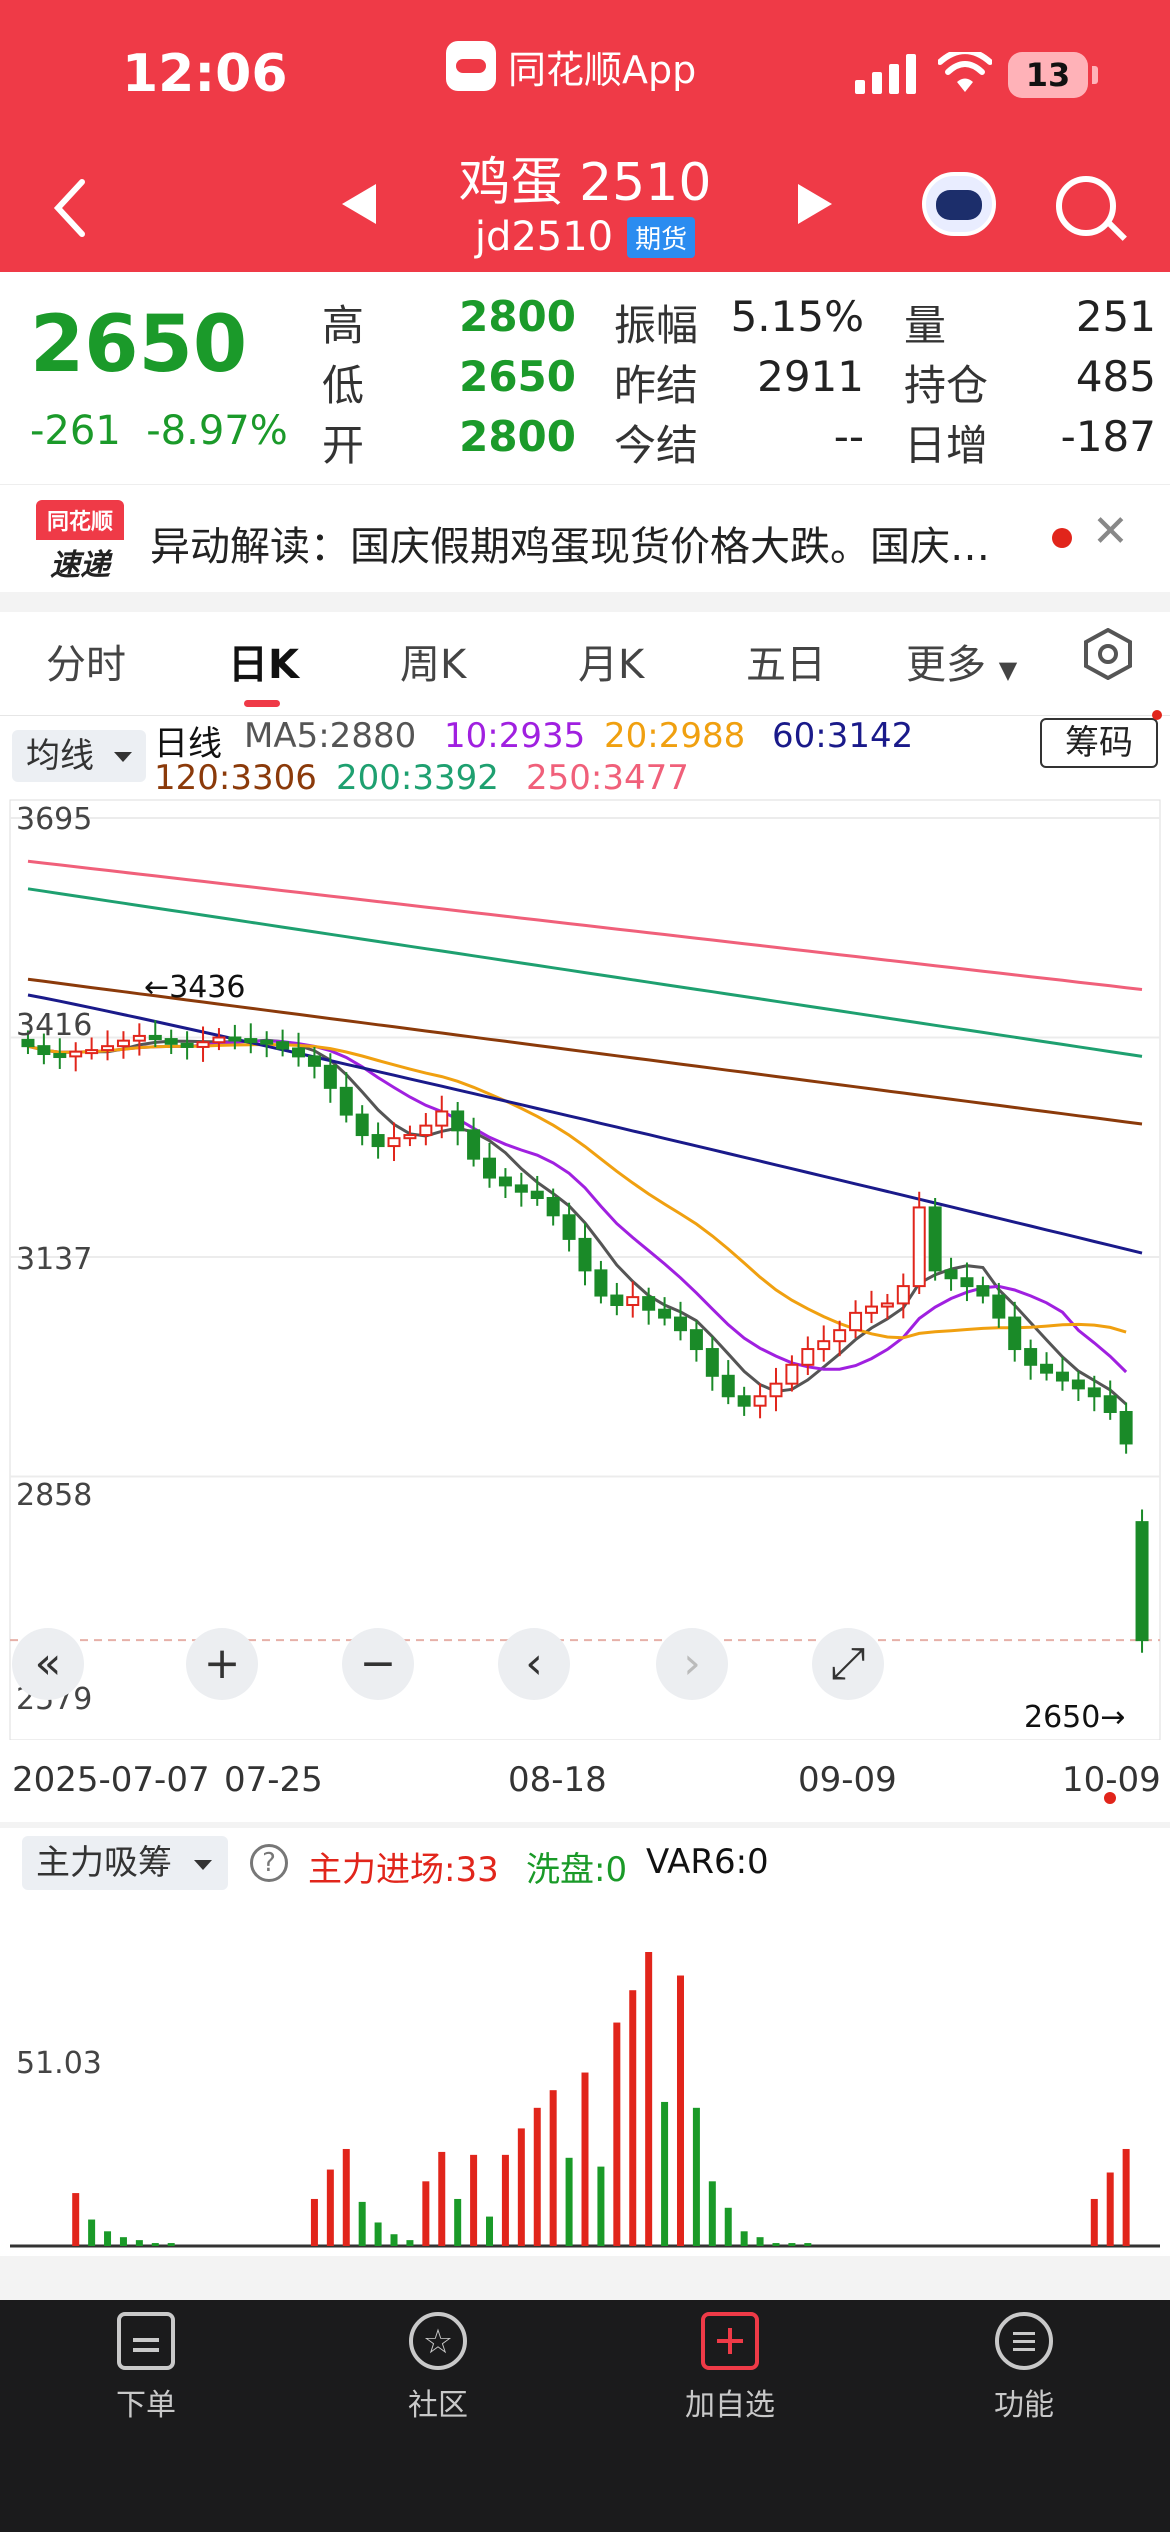 This screenshot has width=1170, height=2532. I want to click on search-icon, so click(1086, 206).